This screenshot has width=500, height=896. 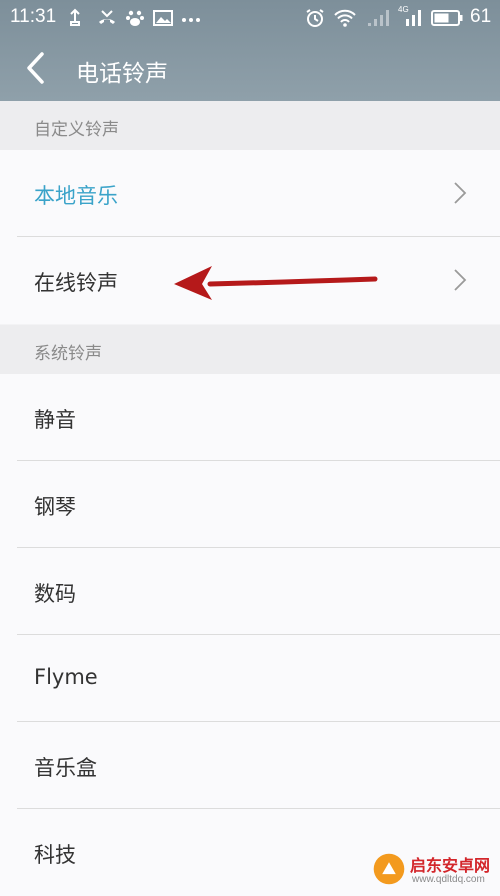 I want to click on wifi-icon, so click(x=345, y=18).